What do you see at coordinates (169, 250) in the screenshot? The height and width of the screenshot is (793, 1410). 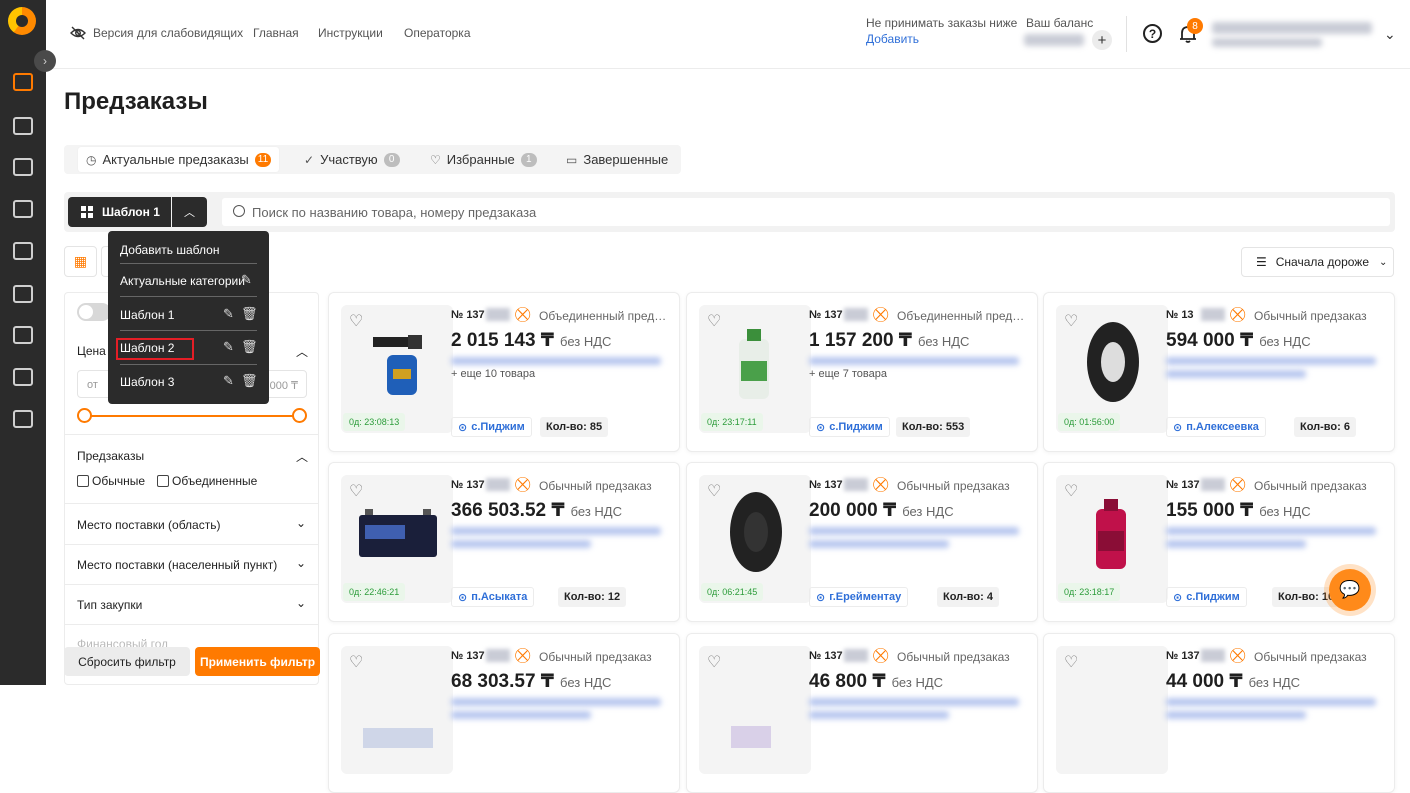 I see `add-template-item: Добавить шаблон` at bounding box center [169, 250].